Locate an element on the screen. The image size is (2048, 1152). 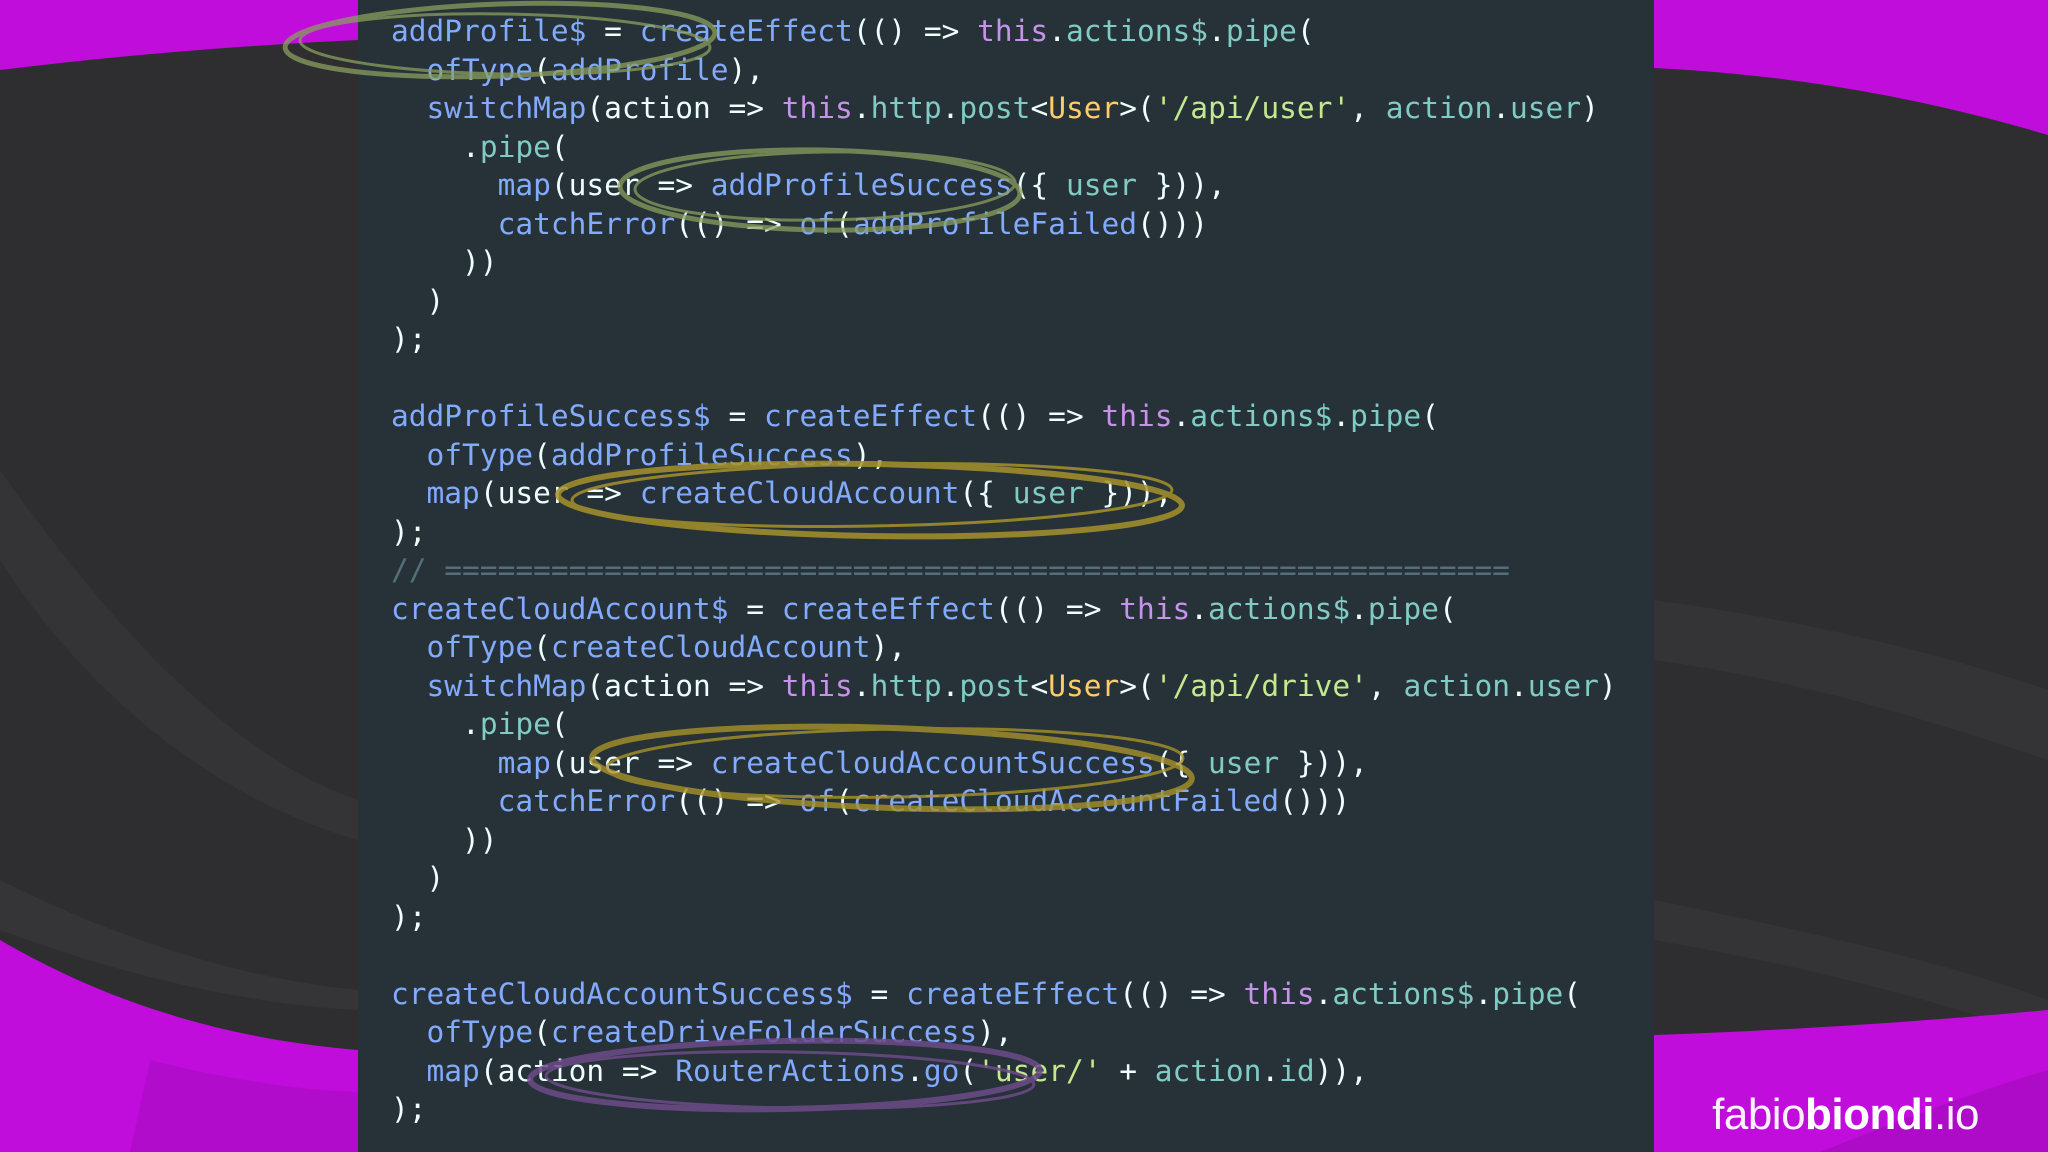
code-token: id is located at coordinates (1297, 1070).